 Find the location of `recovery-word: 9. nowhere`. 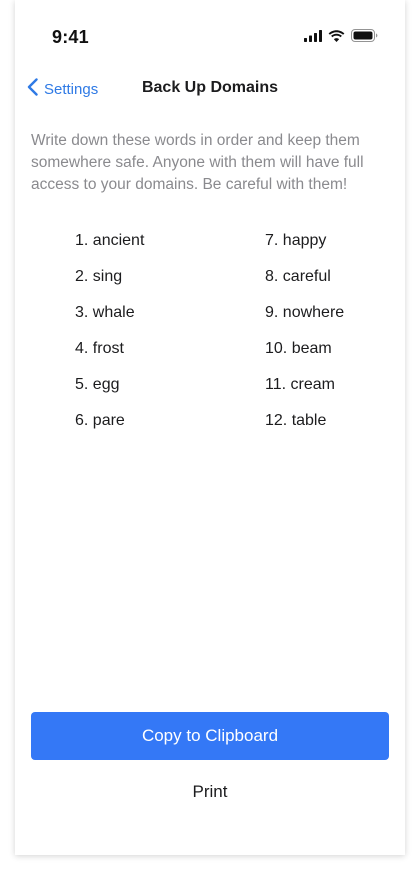

recovery-word: 9. nowhere is located at coordinates (305, 312).